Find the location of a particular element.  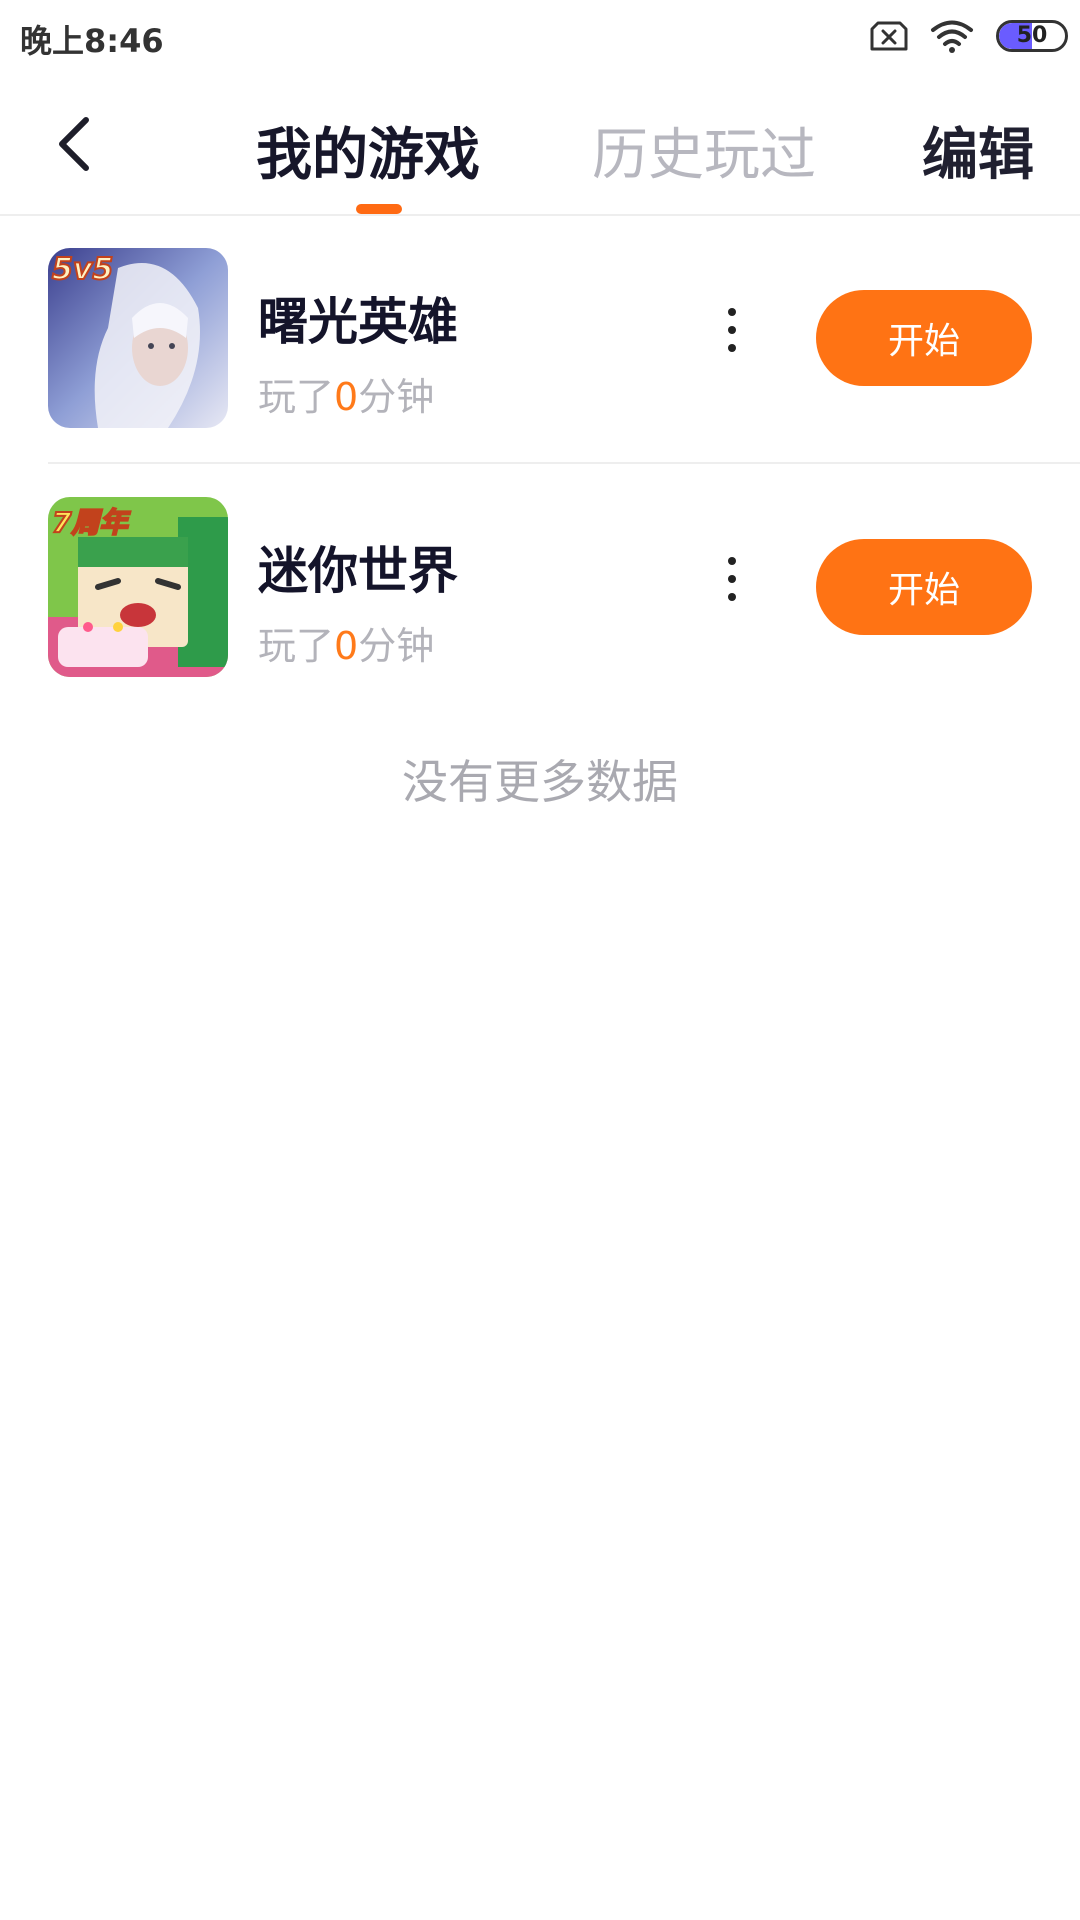

tab-history-played: 历史玩过 is located at coordinates (704, 150).